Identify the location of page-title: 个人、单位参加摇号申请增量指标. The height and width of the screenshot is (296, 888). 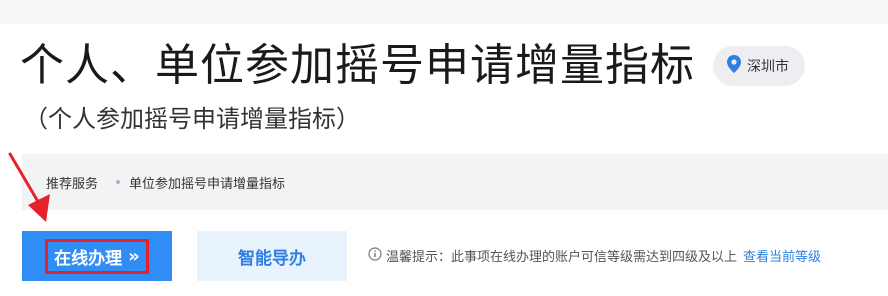
(357, 65).